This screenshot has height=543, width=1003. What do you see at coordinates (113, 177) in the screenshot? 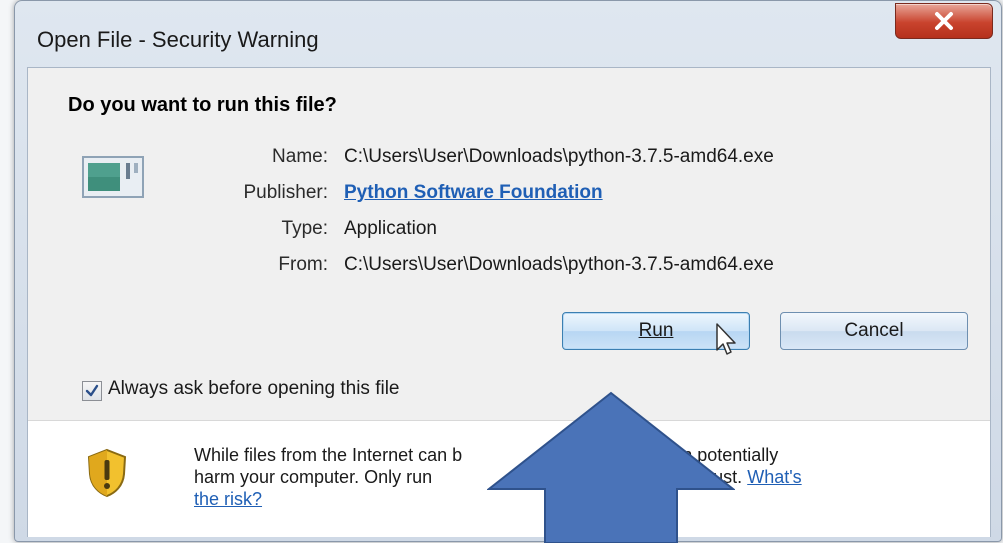
I see `application-file-icon` at bounding box center [113, 177].